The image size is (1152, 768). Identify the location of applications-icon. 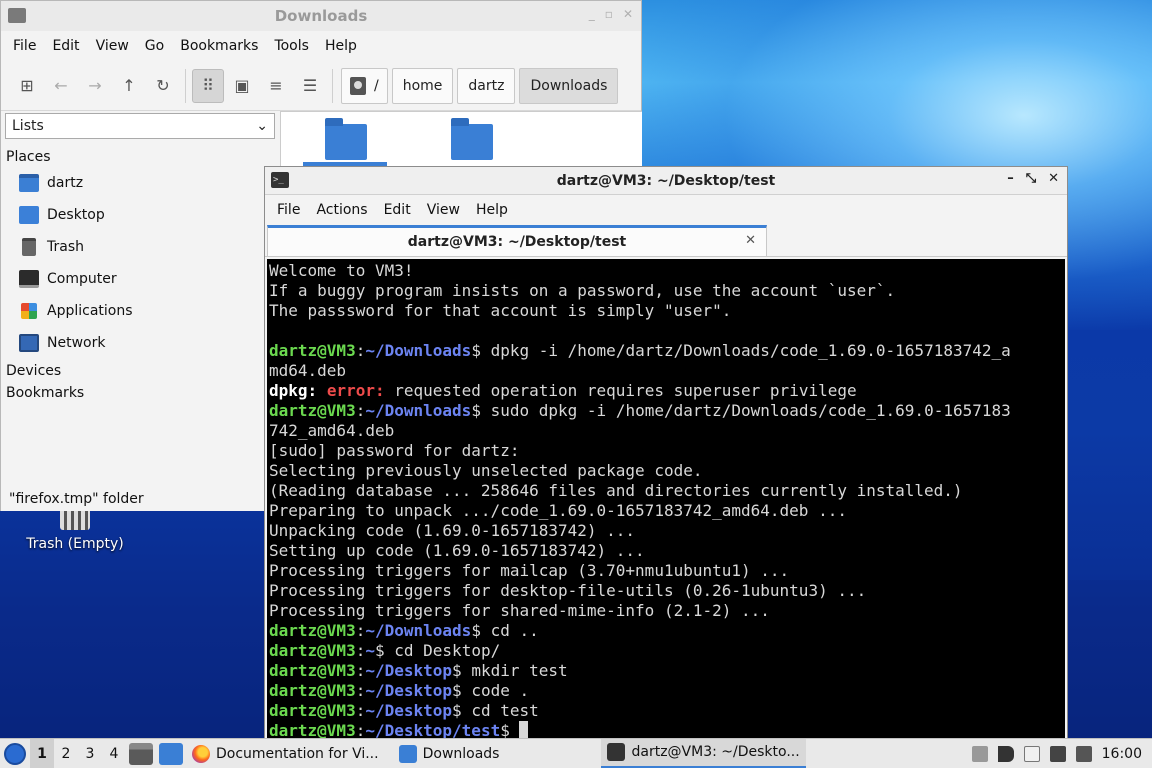
(29, 311).